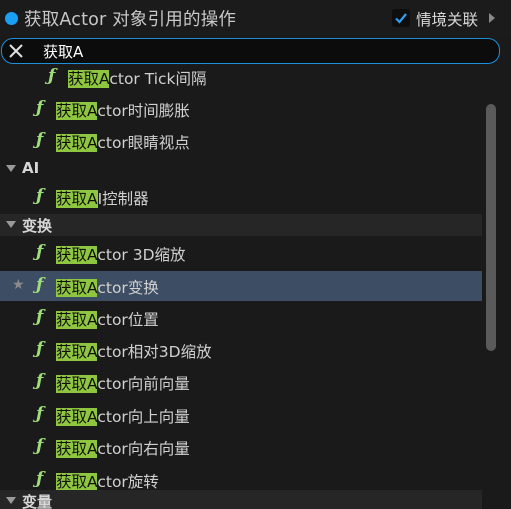  I want to click on action-label: 获取Actor时间膨胀, so click(123, 110).